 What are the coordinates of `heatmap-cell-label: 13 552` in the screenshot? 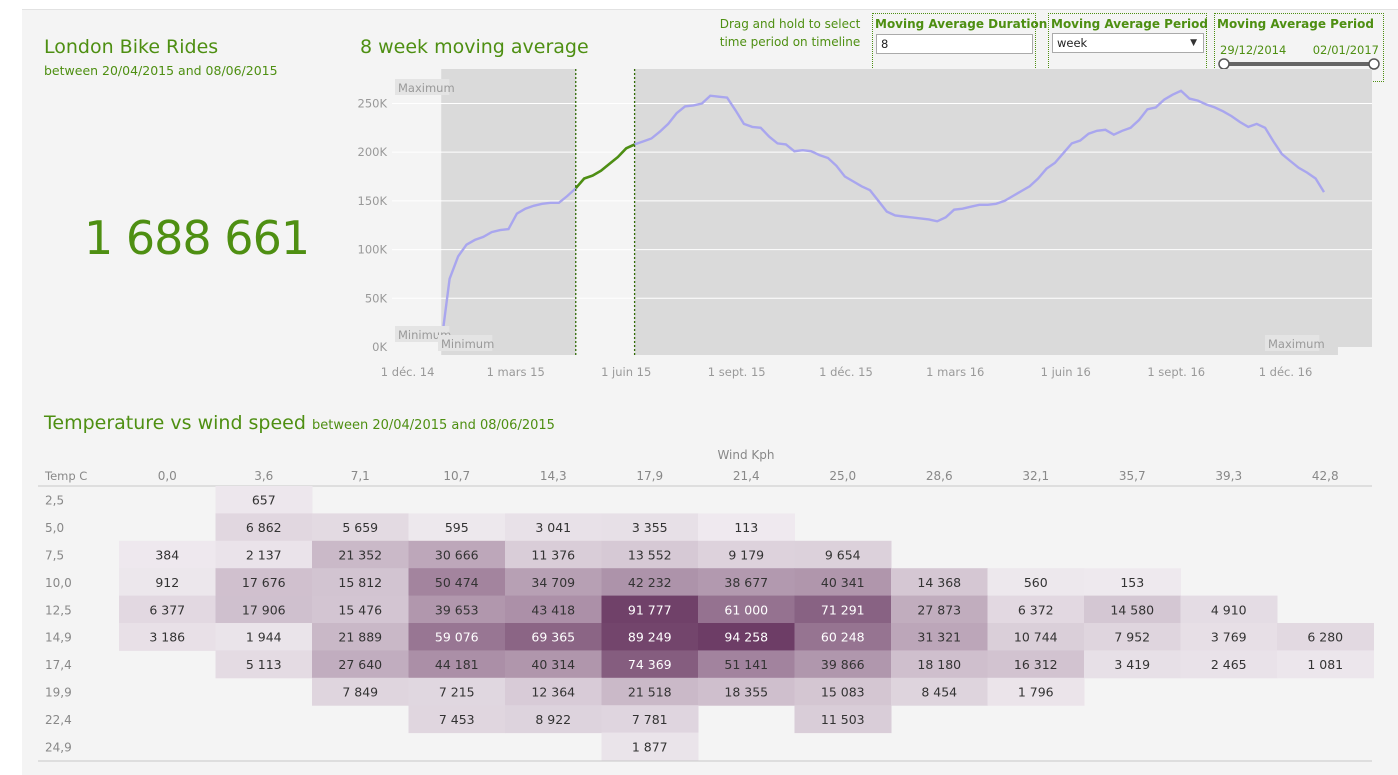 It's located at (650, 555).